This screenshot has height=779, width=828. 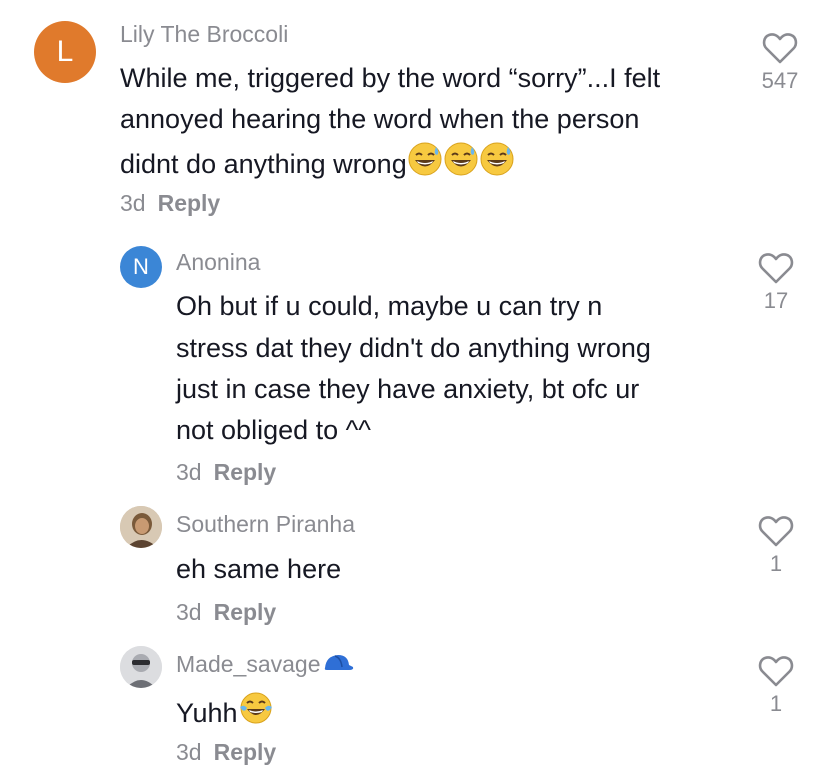 I want to click on avatar: N, so click(x=141, y=267).